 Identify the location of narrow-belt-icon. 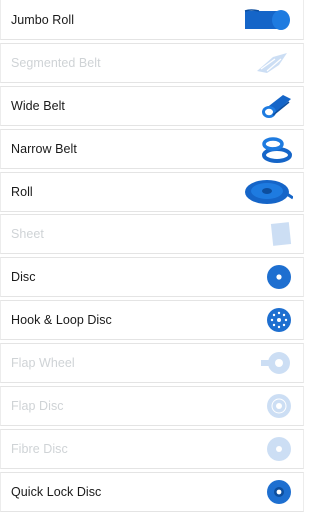
(267, 149).